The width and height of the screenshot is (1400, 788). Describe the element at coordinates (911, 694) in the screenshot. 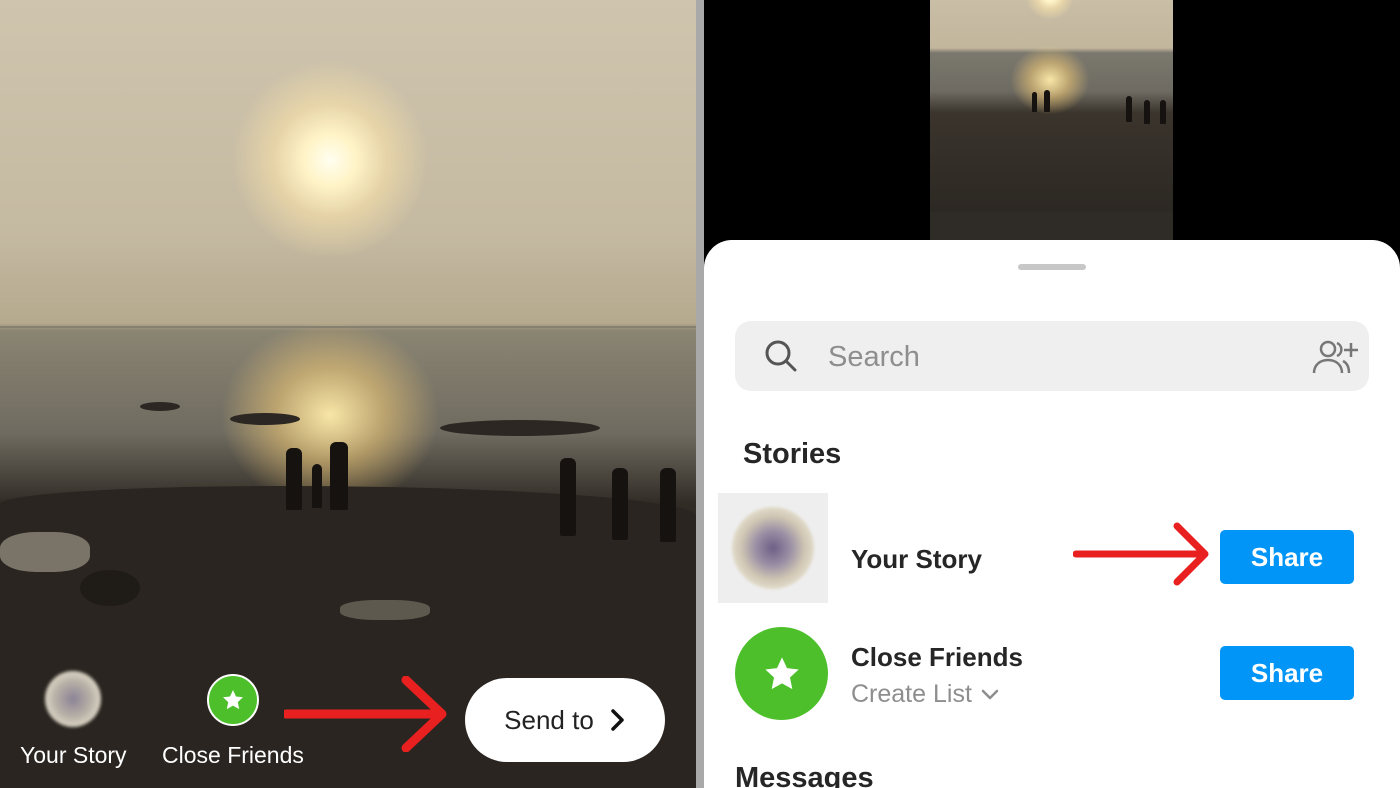

I see `create-list-label: Create List` at that location.